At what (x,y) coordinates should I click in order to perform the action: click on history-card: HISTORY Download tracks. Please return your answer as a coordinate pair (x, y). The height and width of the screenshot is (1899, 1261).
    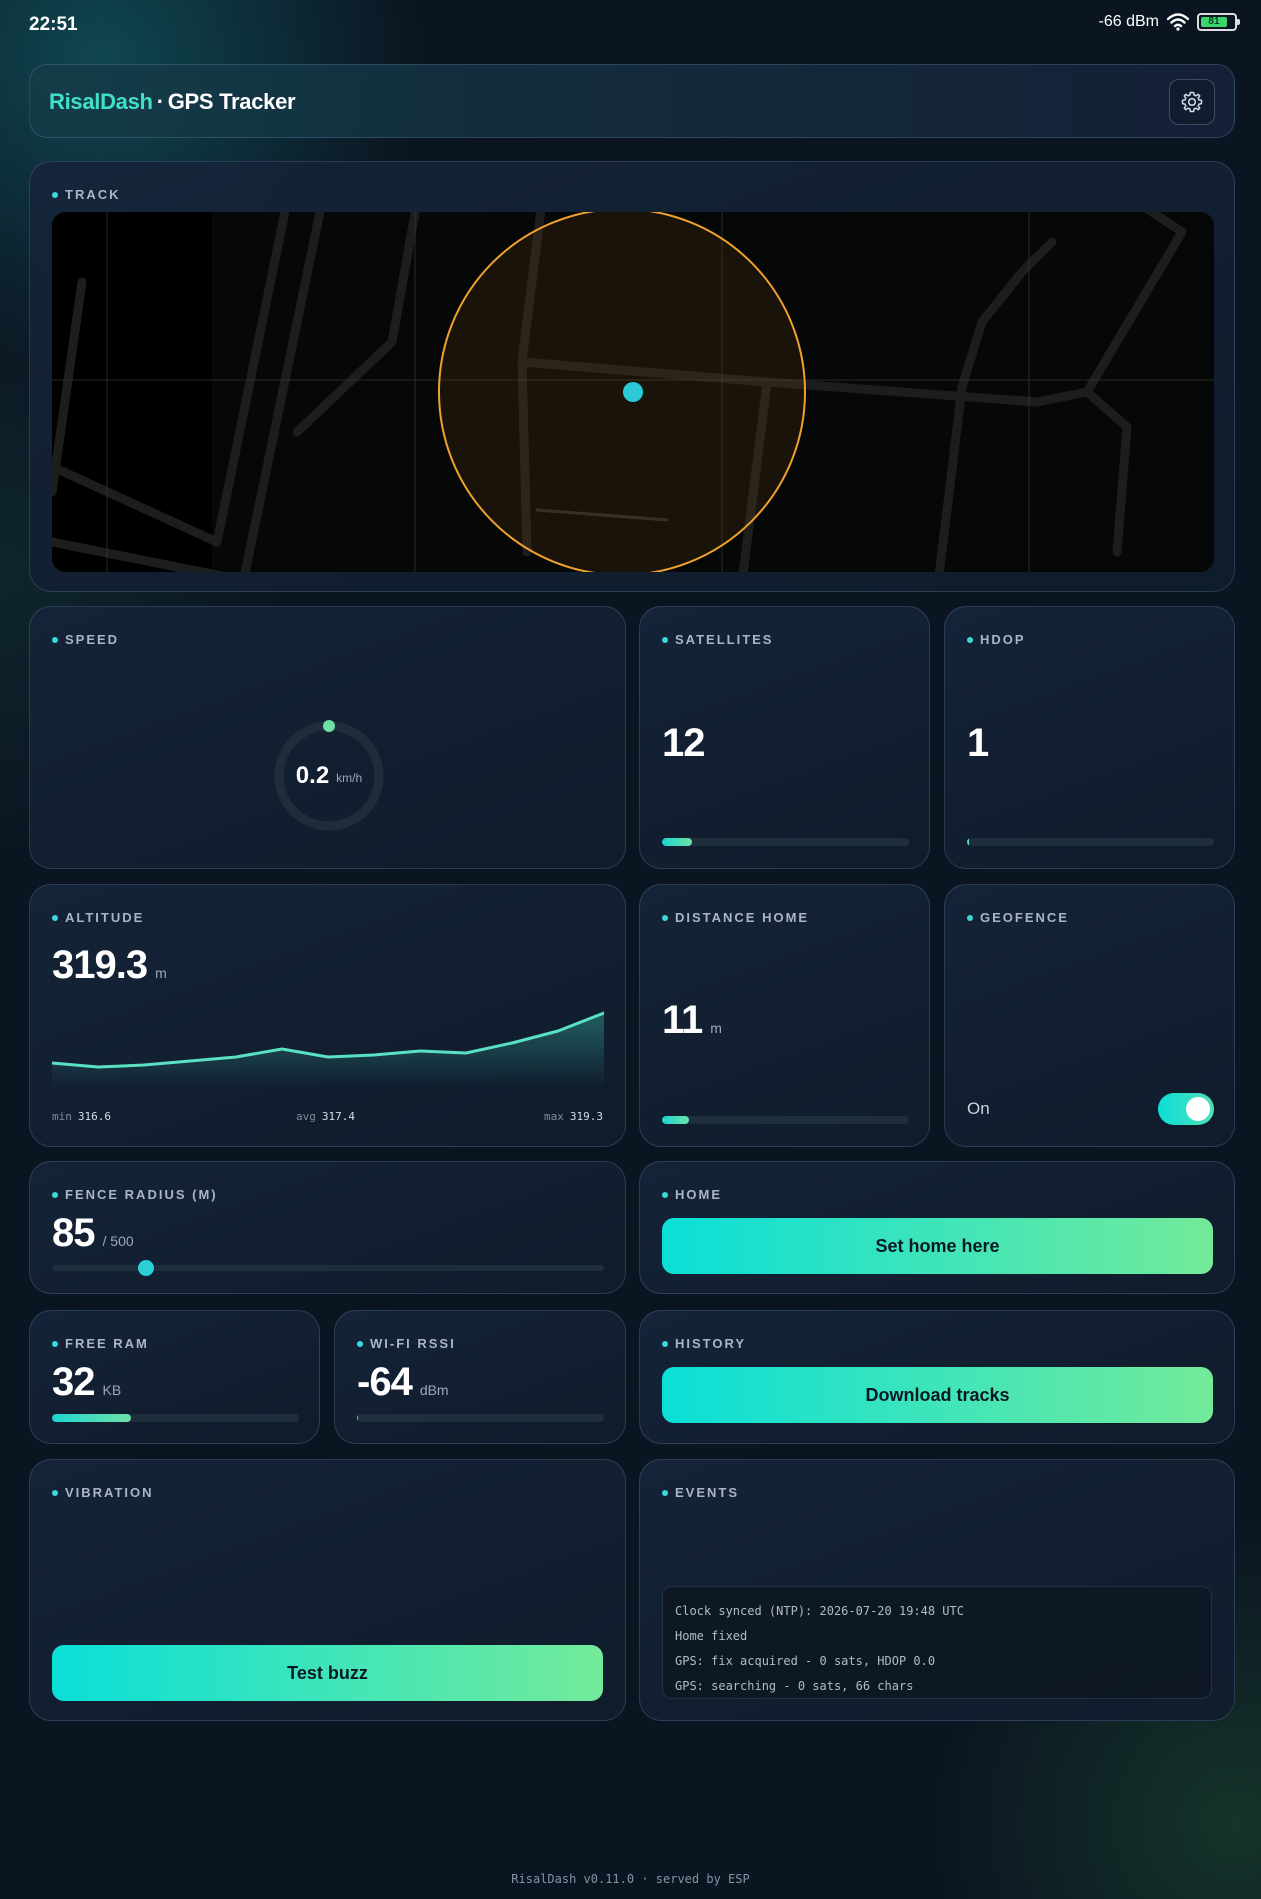
    Looking at the image, I should click on (937, 1377).